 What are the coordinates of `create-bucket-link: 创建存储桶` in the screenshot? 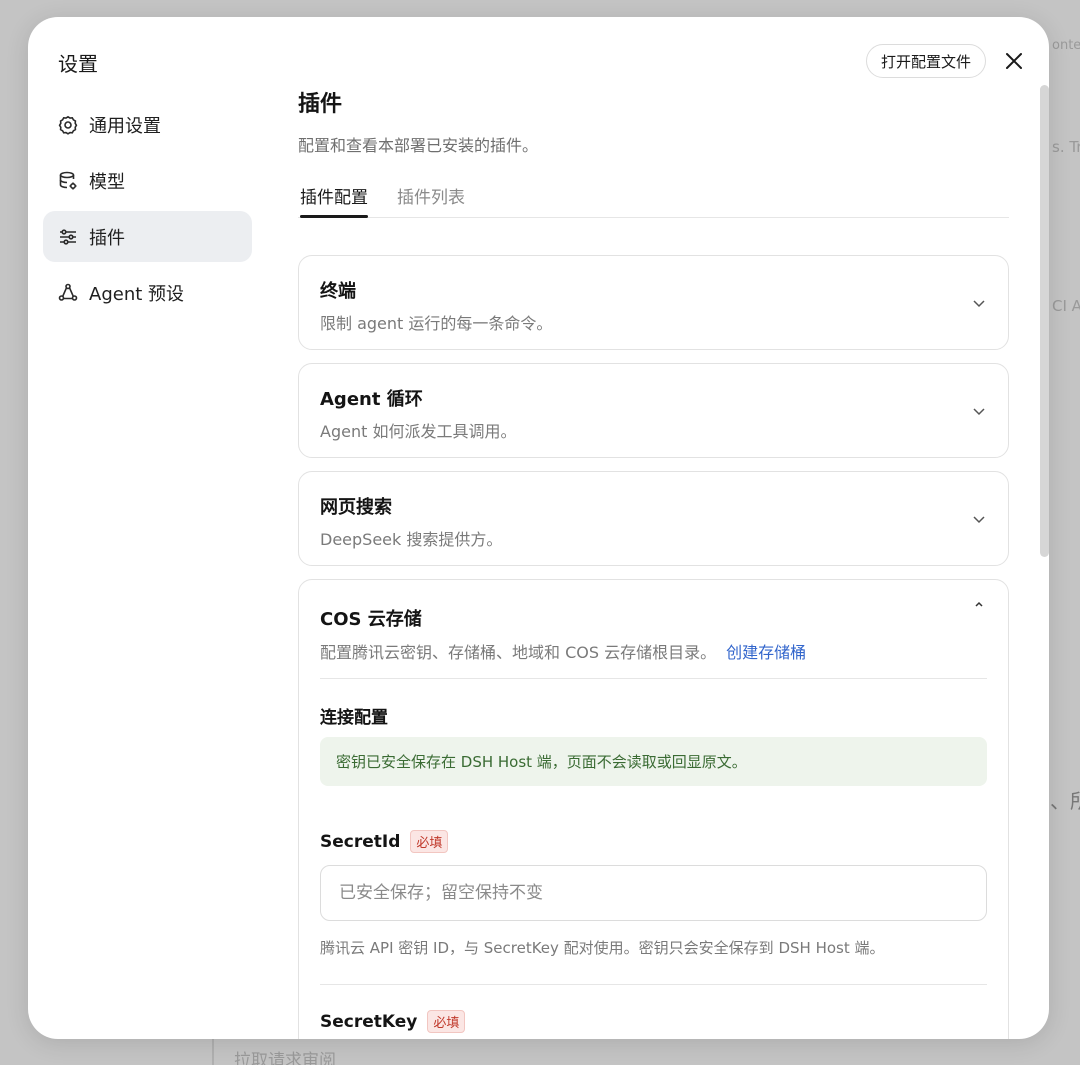 It's located at (766, 652).